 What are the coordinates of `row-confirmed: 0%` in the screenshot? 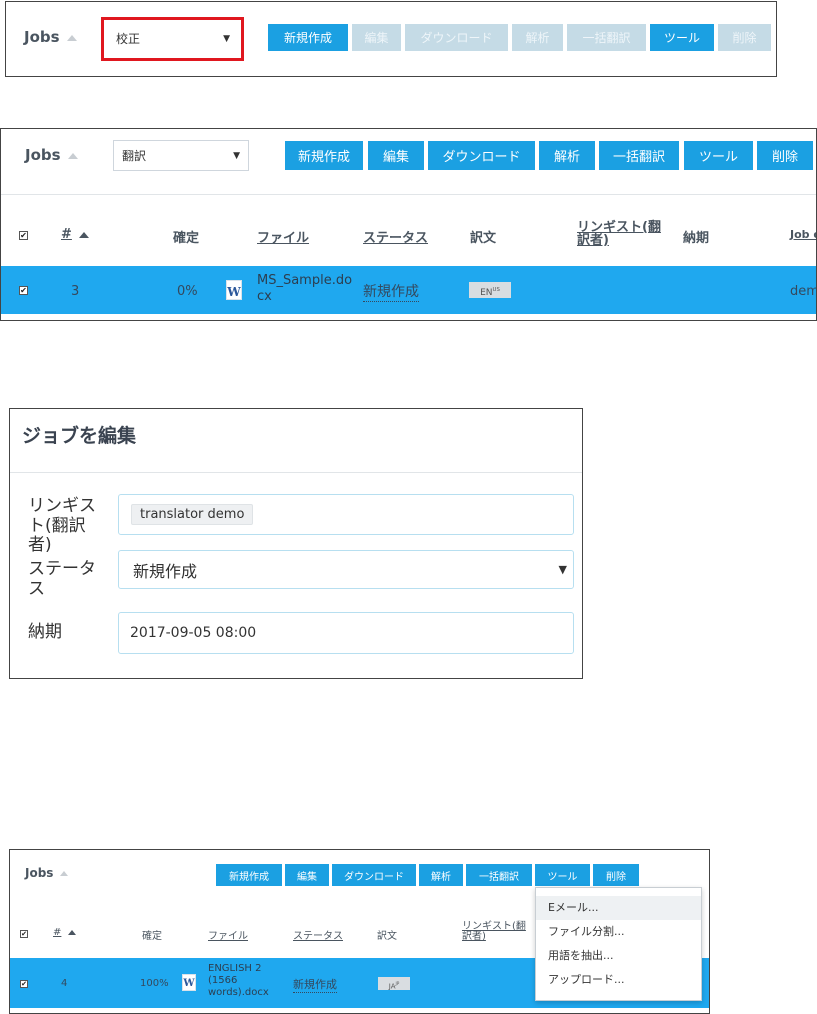 It's located at (187, 291).